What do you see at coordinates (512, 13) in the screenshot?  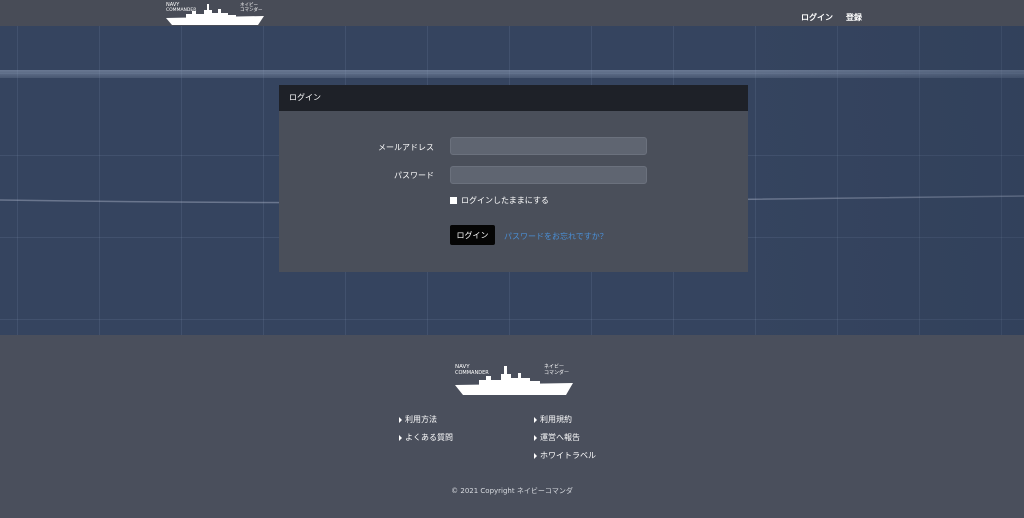 I see `site-header: NAVY COMMANDER ネイビー コマンダー ログイン 登録` at bounding box center [512, 13].